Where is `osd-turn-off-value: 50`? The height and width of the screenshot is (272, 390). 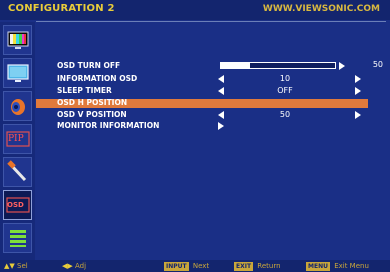 osd-turn-off-value: 50 is located at coordinates (377, 64).